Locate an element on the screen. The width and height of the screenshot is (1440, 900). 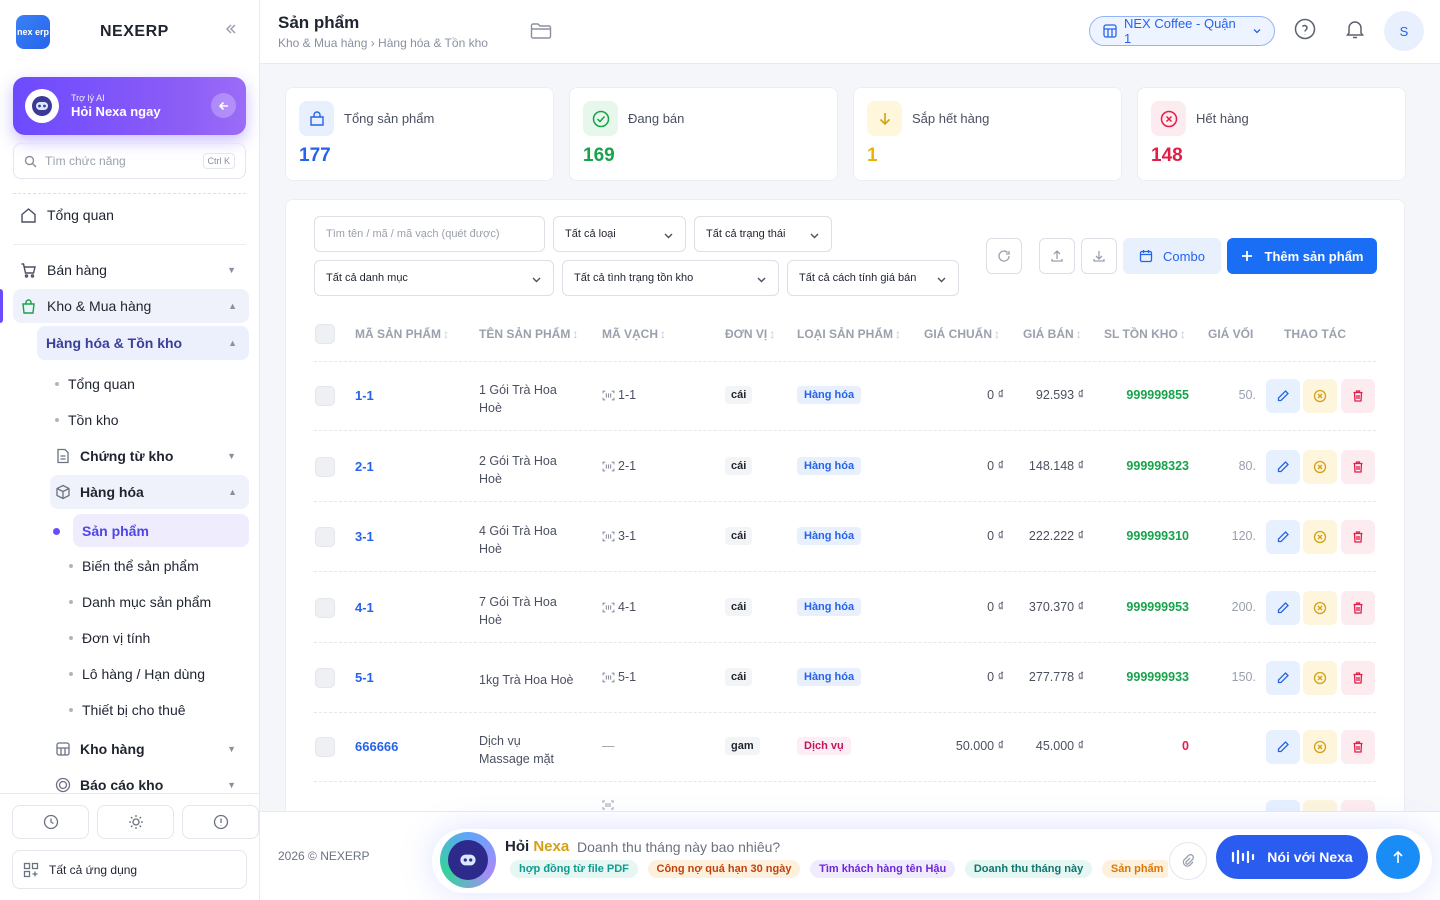
col-name: TÊN SẢN PHẨM ↕ is located at coordinates (528, 334).